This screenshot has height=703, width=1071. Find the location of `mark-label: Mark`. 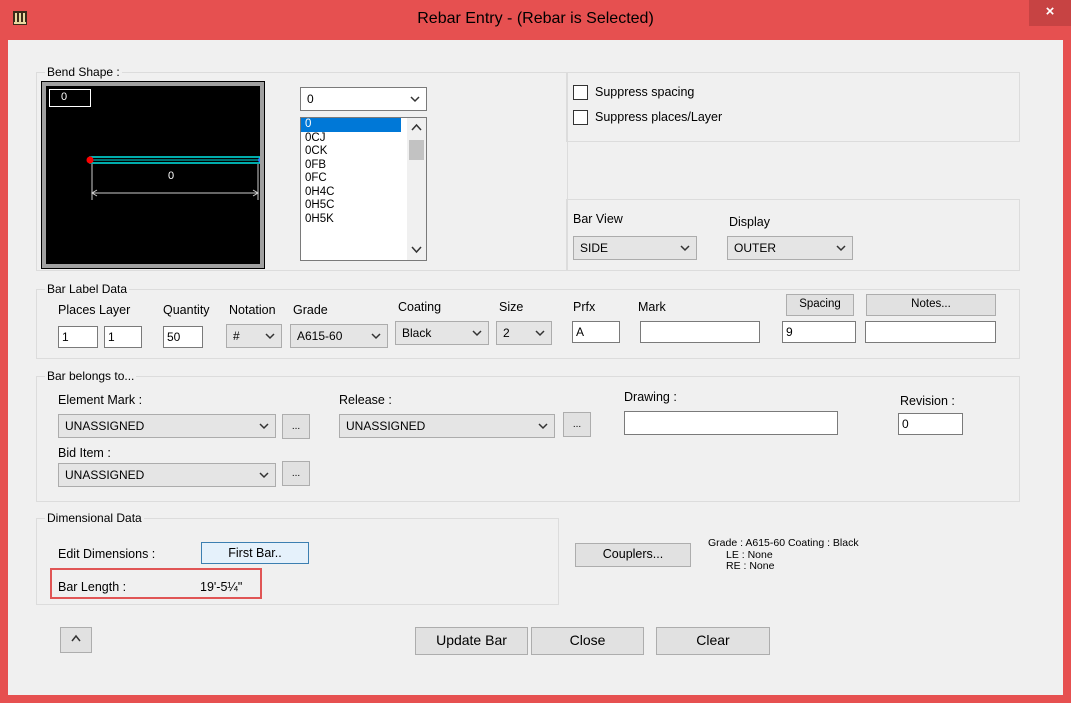

mark-label: Mark is located at coordinates (652, 307).